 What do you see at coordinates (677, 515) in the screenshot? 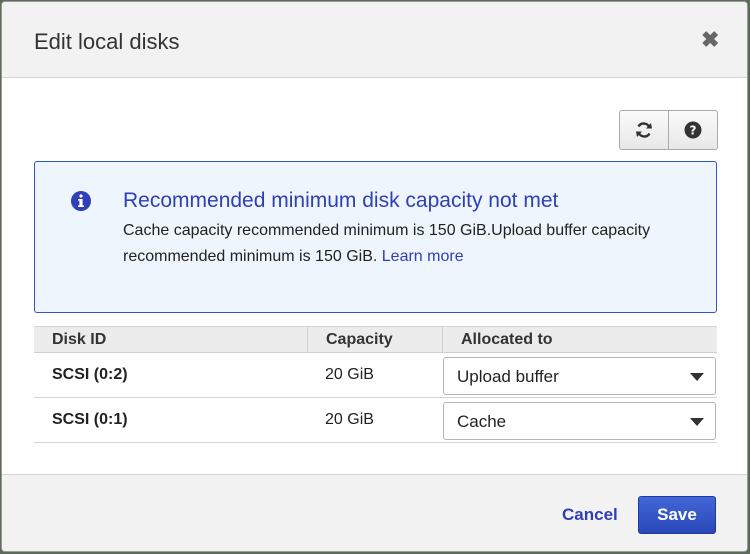
I see `save-button: Save` at bounding box center [677, 515].